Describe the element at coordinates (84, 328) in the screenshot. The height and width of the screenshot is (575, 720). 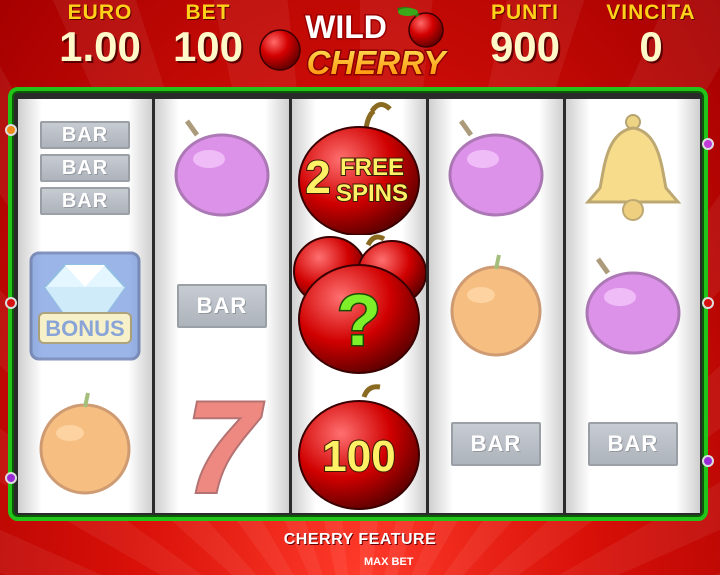
I see `bonus-label: BONUS` at that location.